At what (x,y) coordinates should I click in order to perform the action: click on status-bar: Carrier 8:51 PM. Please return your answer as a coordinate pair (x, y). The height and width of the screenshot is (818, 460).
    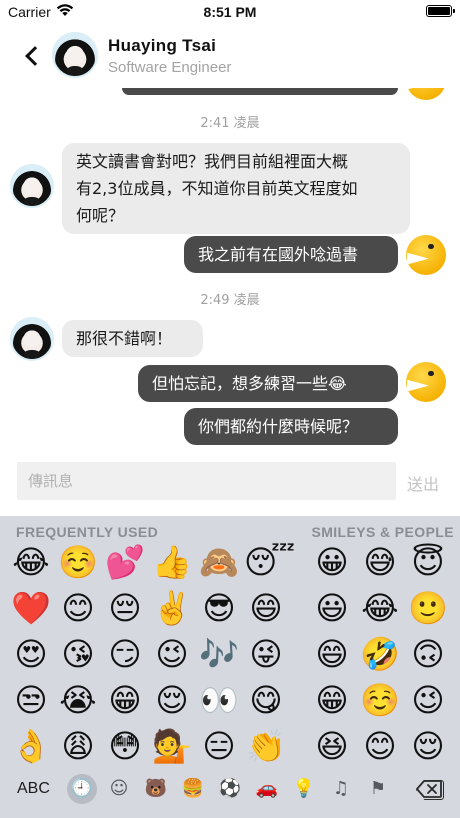
    Looking at the image, I should click on (230, 12).